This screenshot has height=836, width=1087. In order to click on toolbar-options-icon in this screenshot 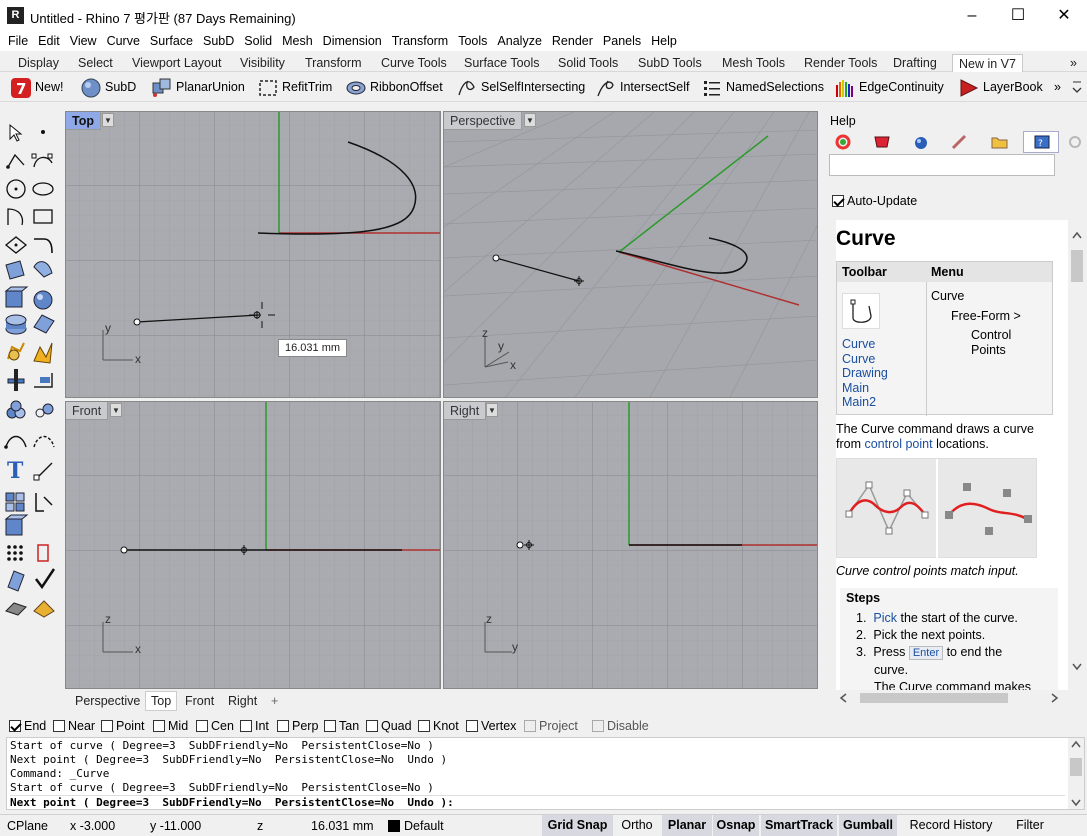, I will do `click(1077, 87)`.